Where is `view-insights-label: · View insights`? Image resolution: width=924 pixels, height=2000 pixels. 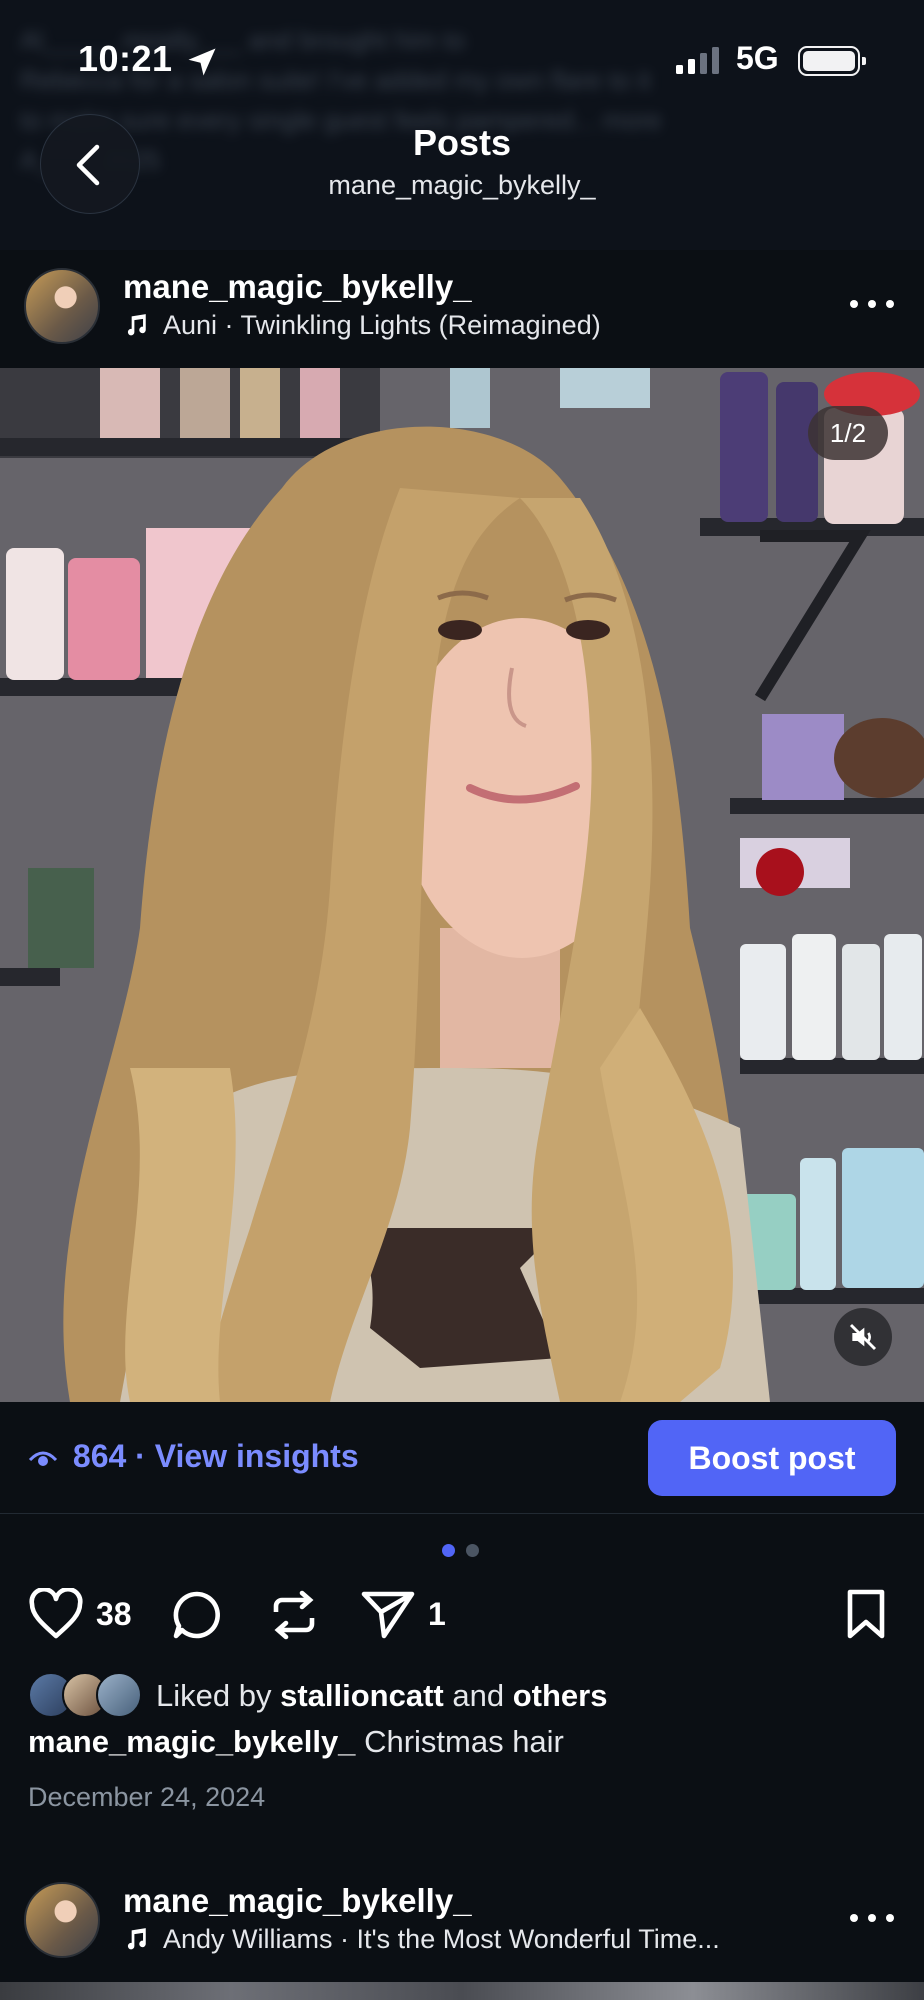 view-insights-label: · View insights is located at coordinates (247, 1456).